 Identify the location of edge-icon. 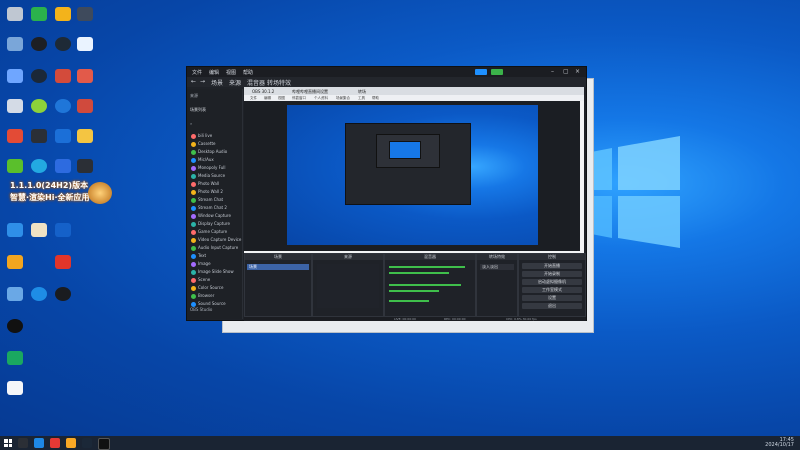
(39, 443).